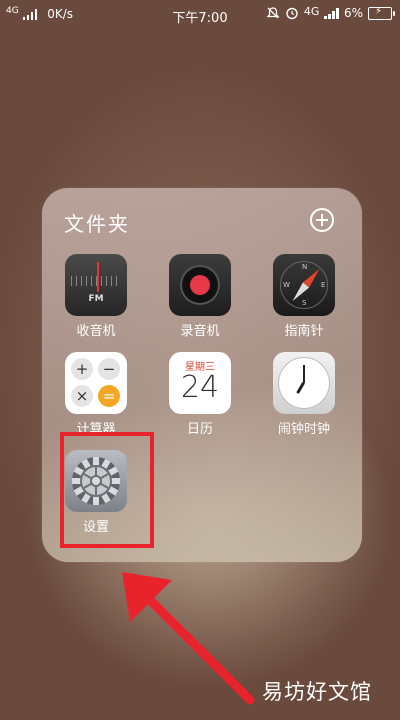  What do you see at coordinates (188, 638) in the screenshot?
I see `red-arrow-icon` at bounding box center [188, 638].